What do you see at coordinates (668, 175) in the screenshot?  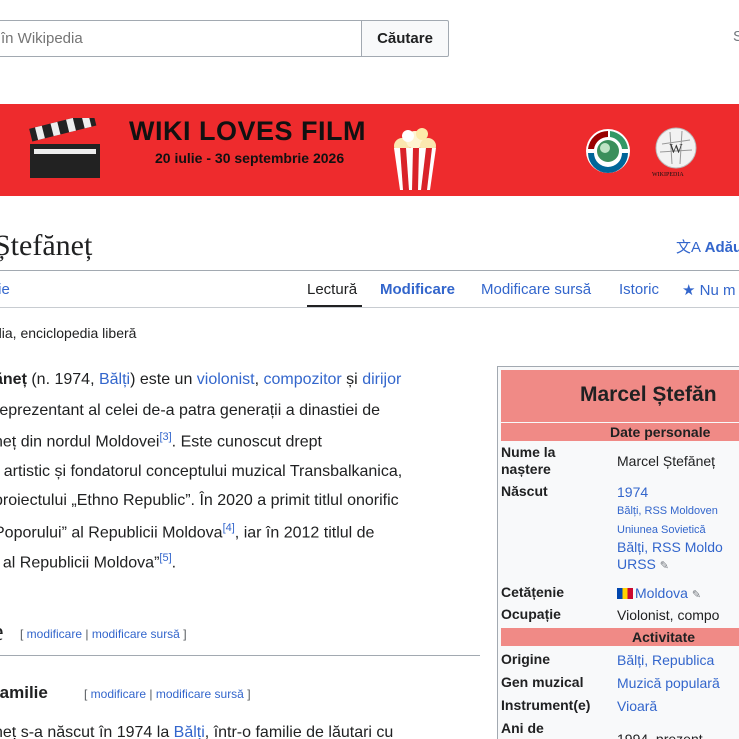 I see `wikipedia-logo-text: WIKIPEDIA` at bounding box center [668, 175].